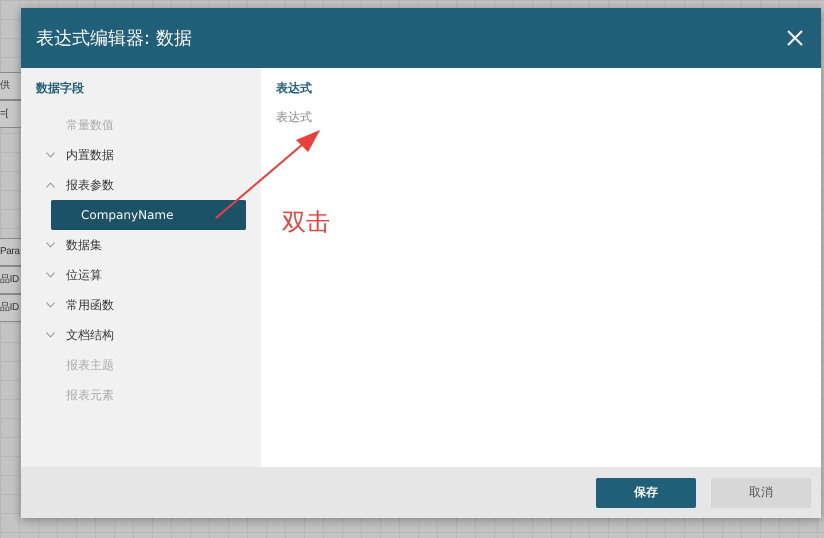 Image resolution: width=824 pixels, height=538 pixels. I want to click on annotation-text: 双击, so click(306, 222).